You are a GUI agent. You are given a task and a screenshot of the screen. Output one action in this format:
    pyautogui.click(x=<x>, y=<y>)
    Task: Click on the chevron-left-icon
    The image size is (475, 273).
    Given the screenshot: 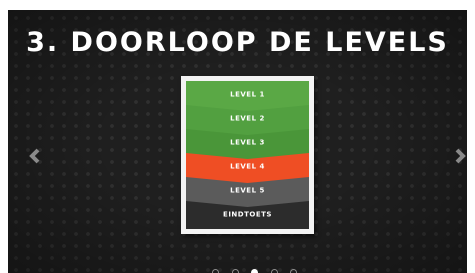 What is the action you would take?
    pyautogui.click(x=34, y=156)
    